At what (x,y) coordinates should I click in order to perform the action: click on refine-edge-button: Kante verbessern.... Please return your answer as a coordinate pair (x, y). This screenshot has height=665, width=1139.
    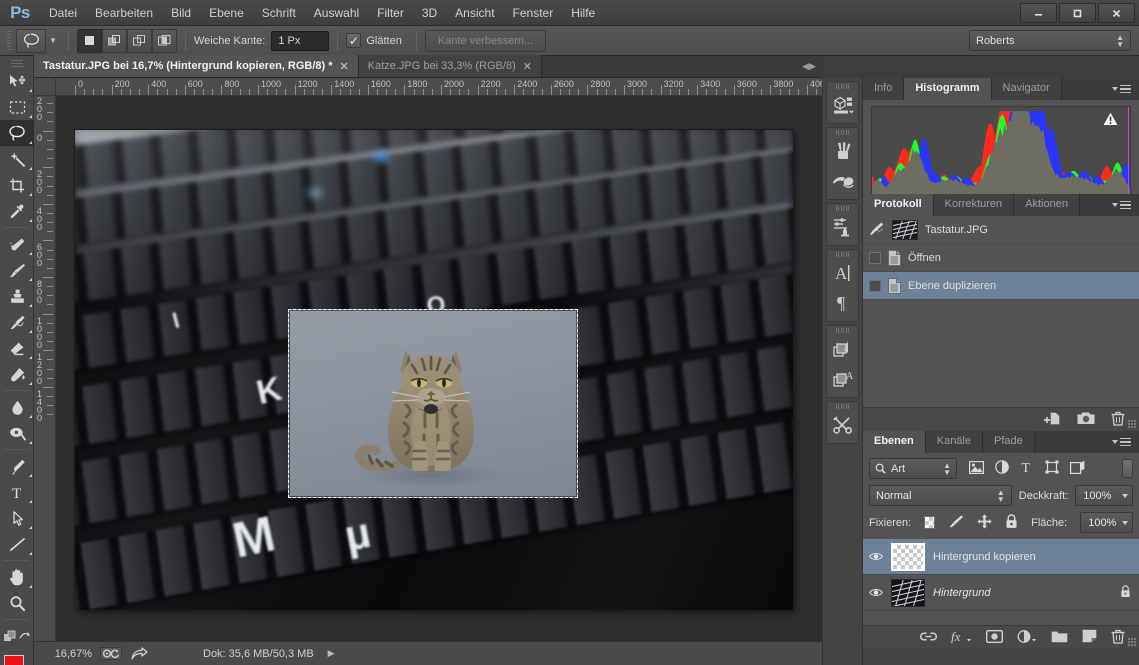
    Looking at the image, I should click on (485, 40).